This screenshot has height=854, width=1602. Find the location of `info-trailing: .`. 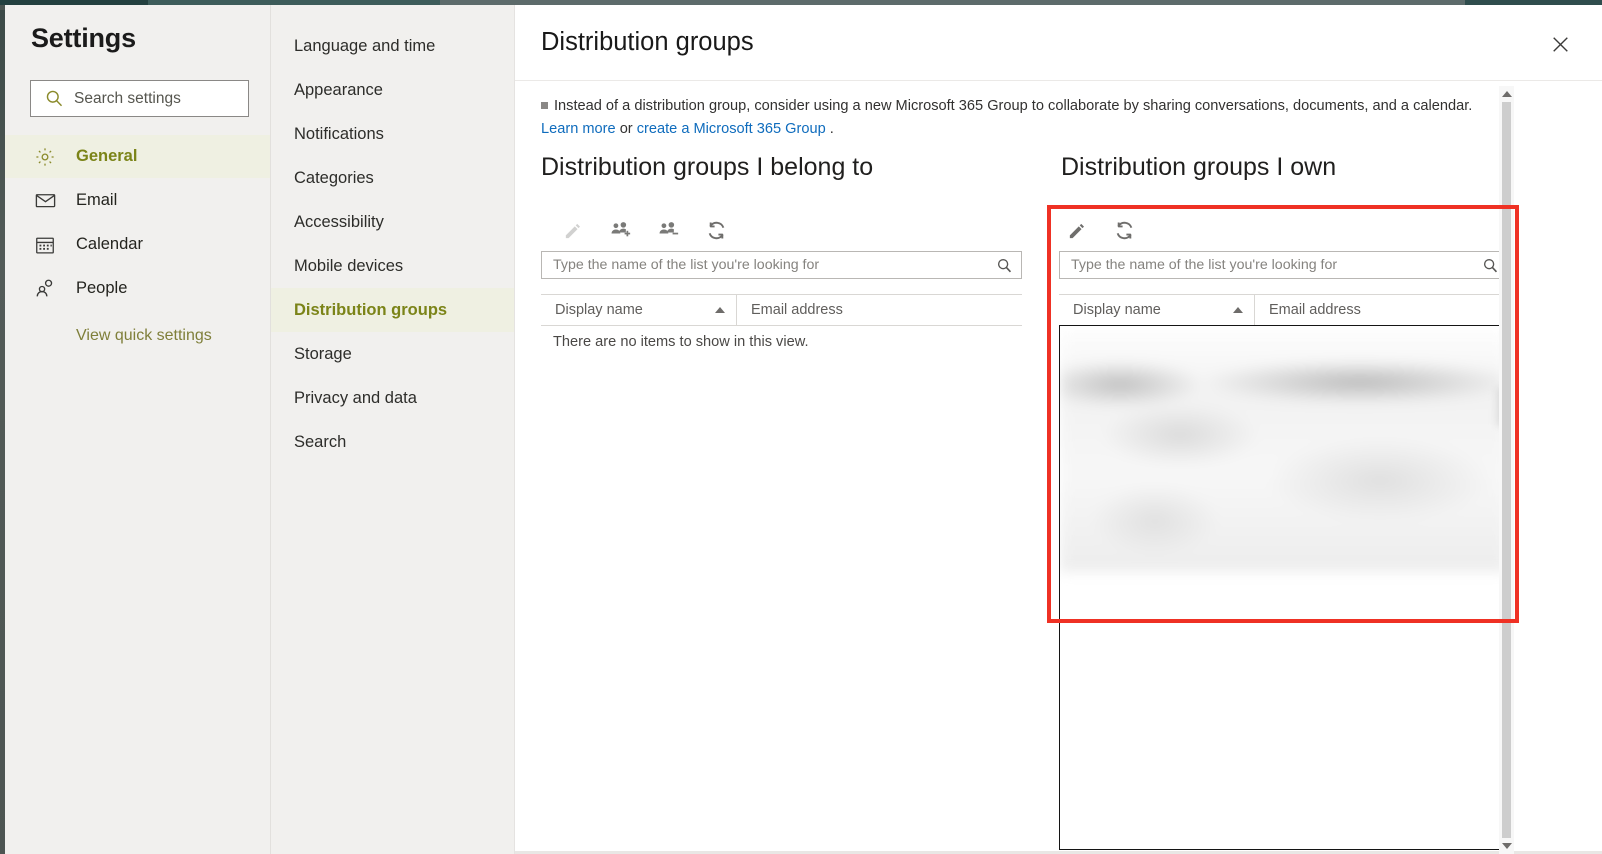

info-trailing: . is located at coordinates (829, 129).